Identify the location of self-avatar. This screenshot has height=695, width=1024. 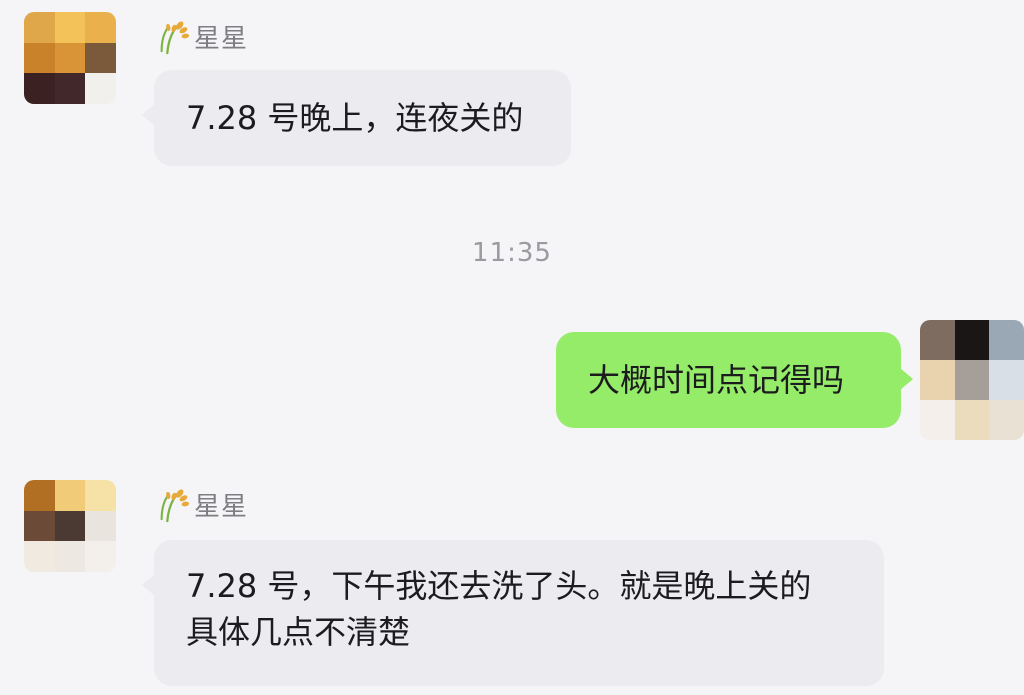
(972, 380).